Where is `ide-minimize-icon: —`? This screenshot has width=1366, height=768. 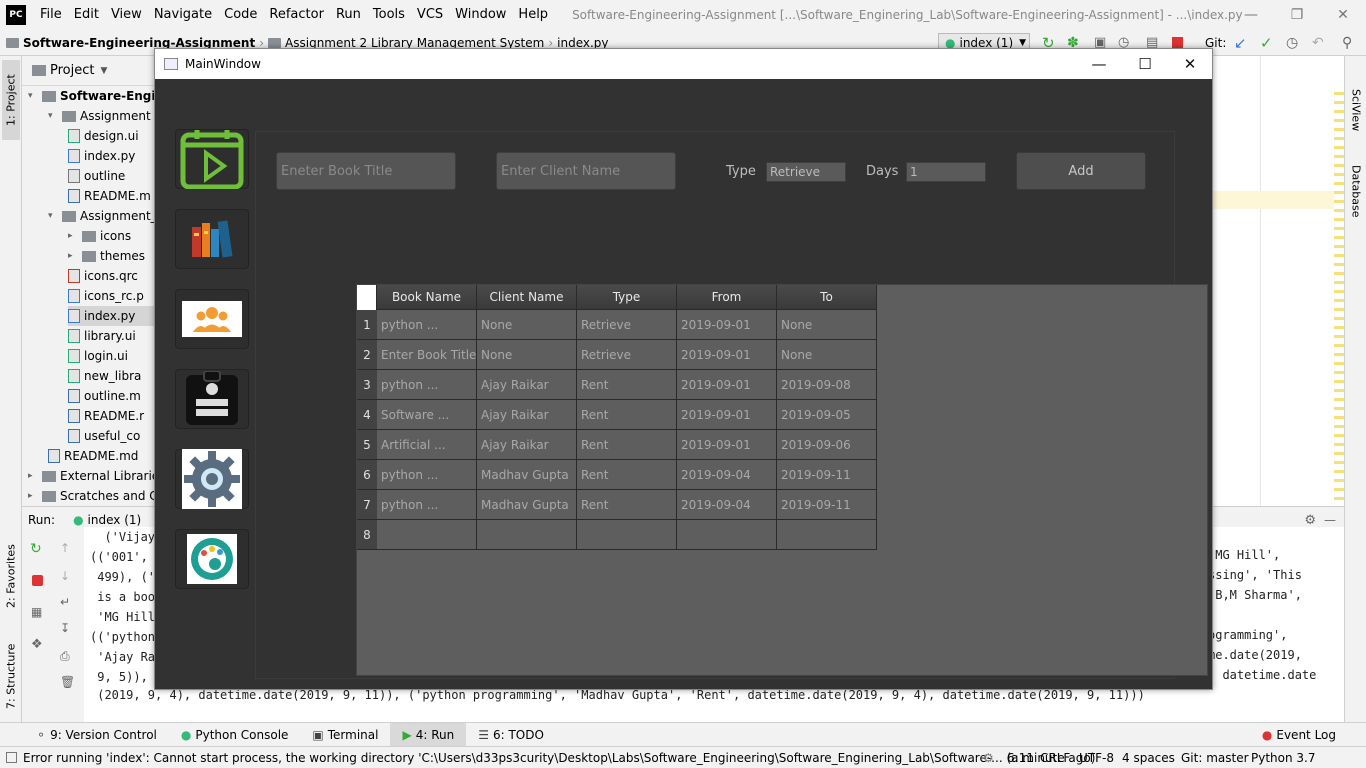
ide-minimize-icon: — is located at coordinates (1251, 15).